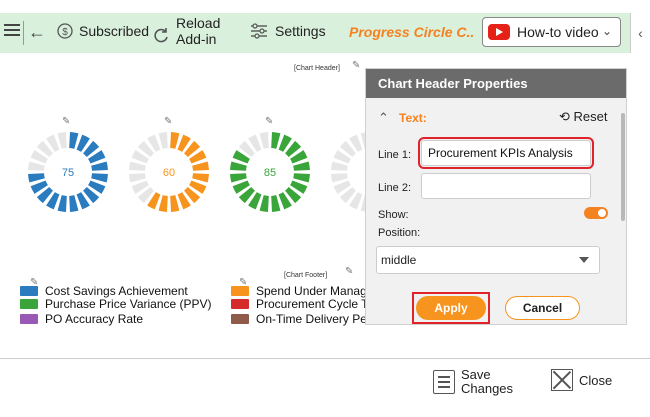 This screenshot has height=417, width=650. Describe the element at coordinates (348, 172) in the screenshot. I see `progress-circle` at that location.